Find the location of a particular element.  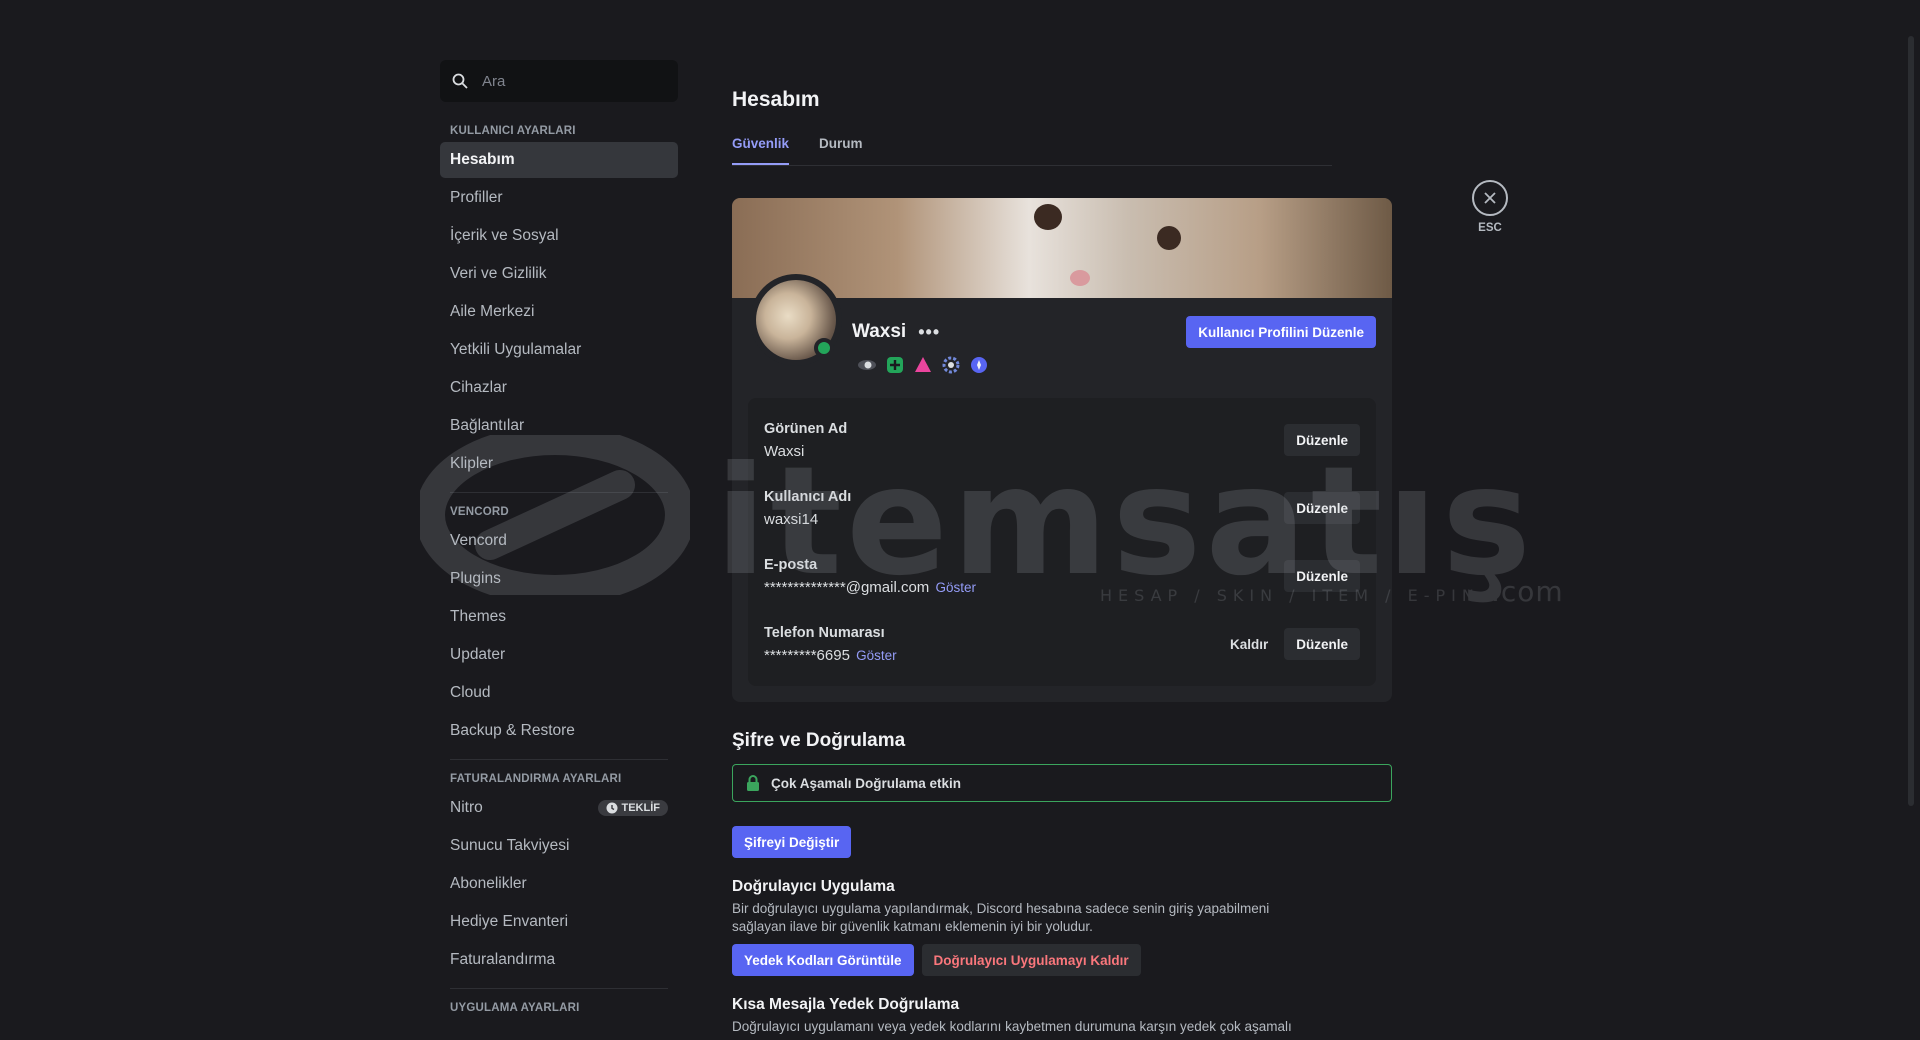

field-label: Kullanıcı Adı is located at coordinates (808, 496).